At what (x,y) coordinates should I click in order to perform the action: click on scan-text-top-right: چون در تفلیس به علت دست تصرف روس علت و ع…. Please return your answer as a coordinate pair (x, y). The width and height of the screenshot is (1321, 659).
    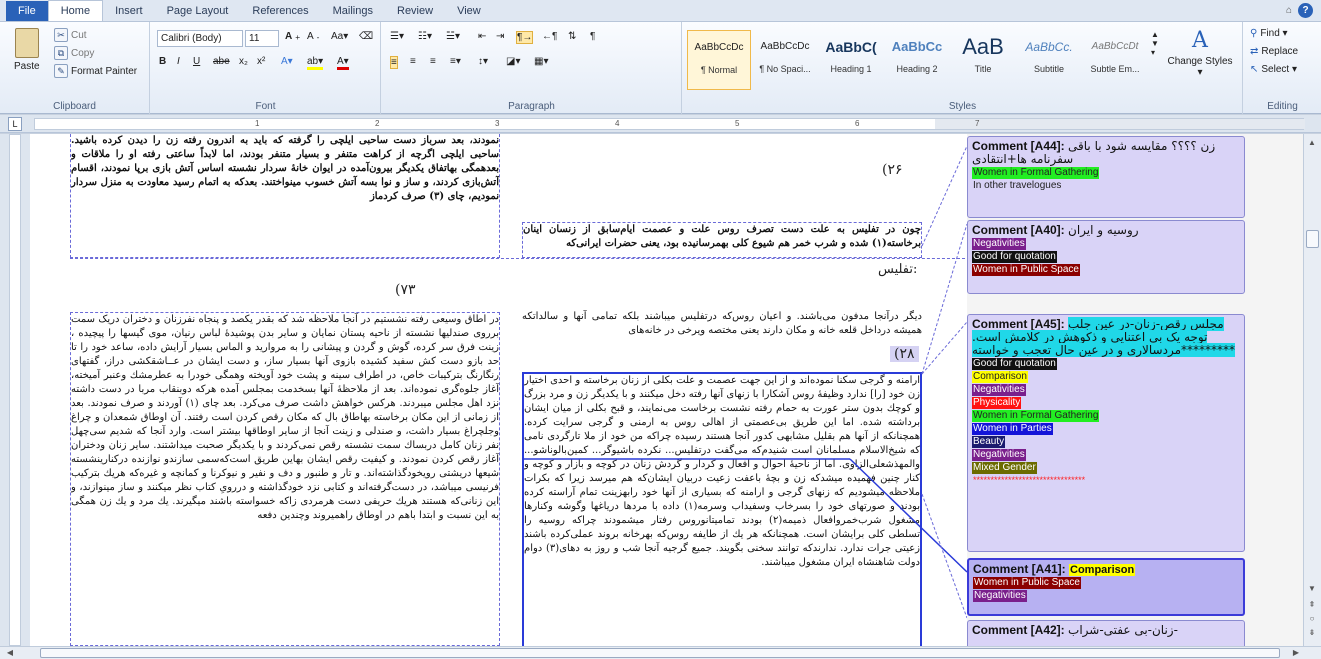
    Looking at the image, I should click on (722, 240).